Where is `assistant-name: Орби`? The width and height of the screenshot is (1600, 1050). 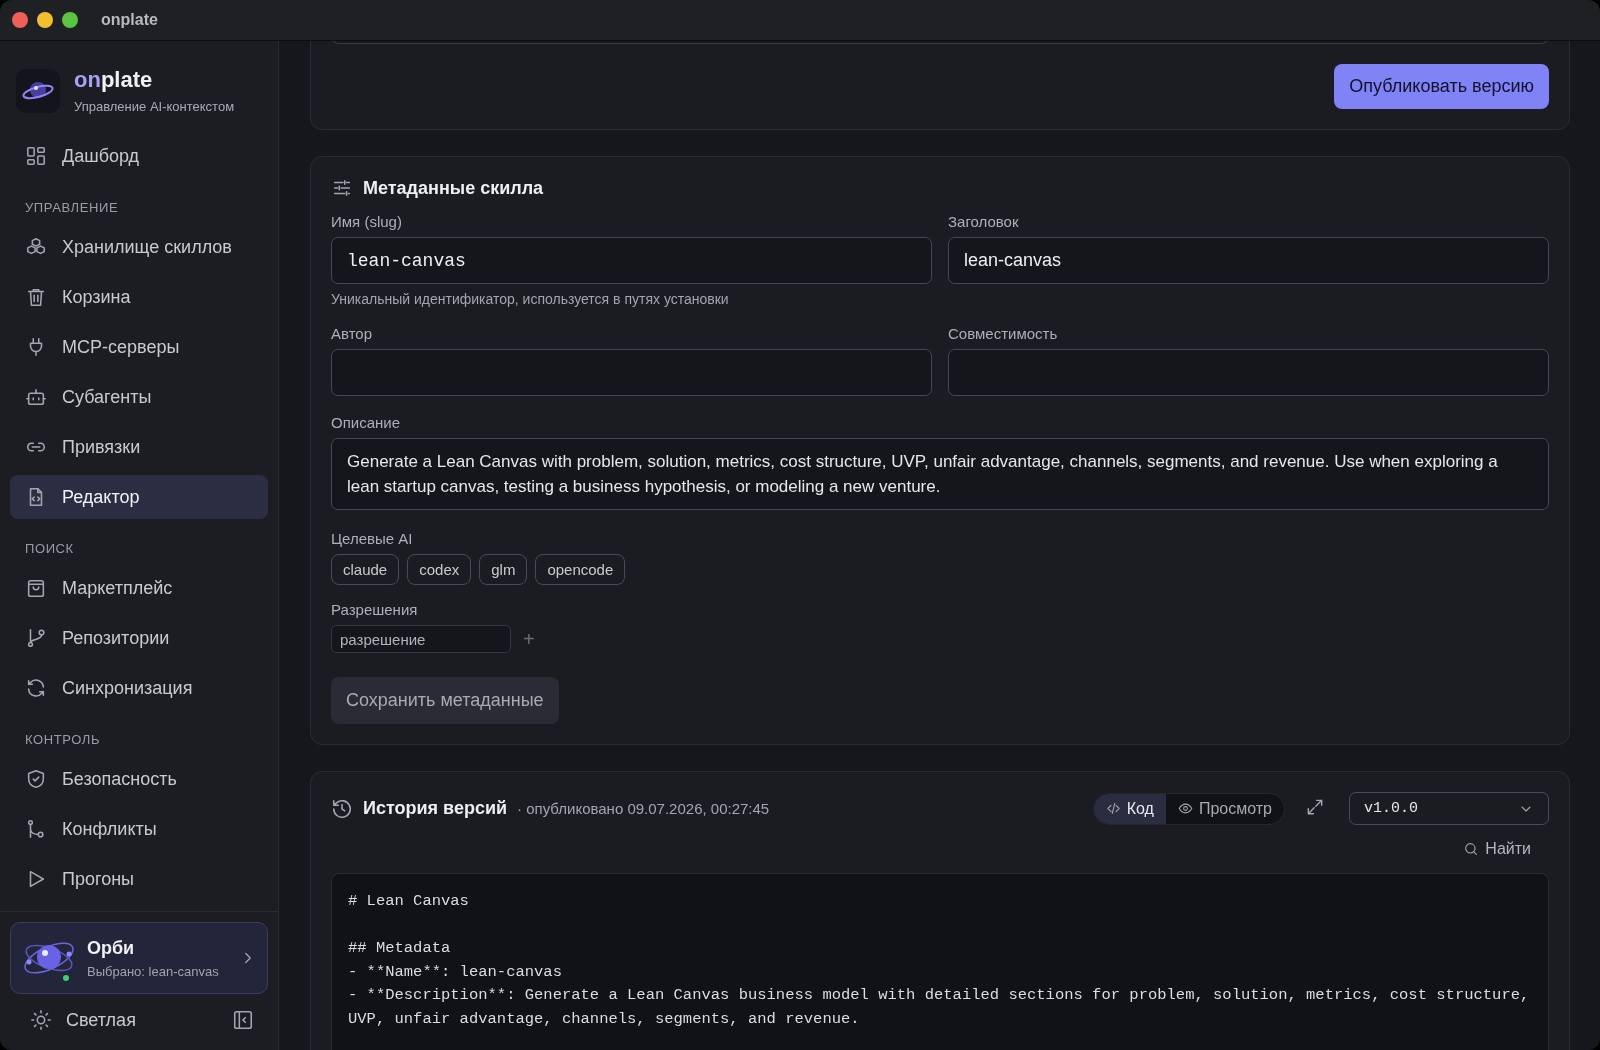
assistant-name: Орби is located at coordinates (111, 948).